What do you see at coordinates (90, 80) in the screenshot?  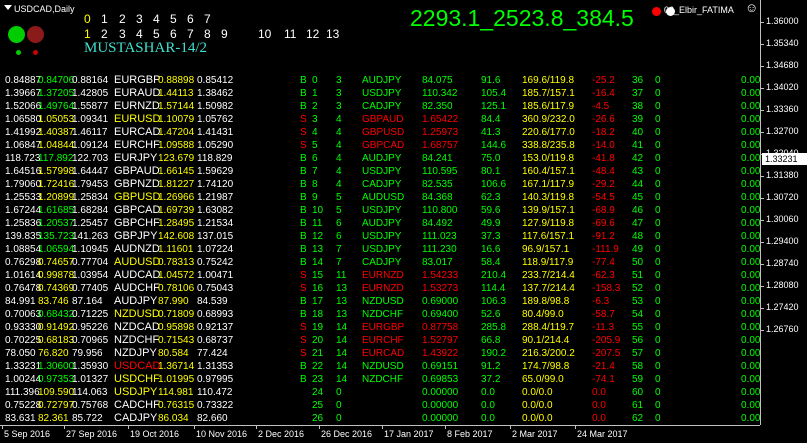 I see `cell-c: 0.88164` at bounding box center [90, 80].